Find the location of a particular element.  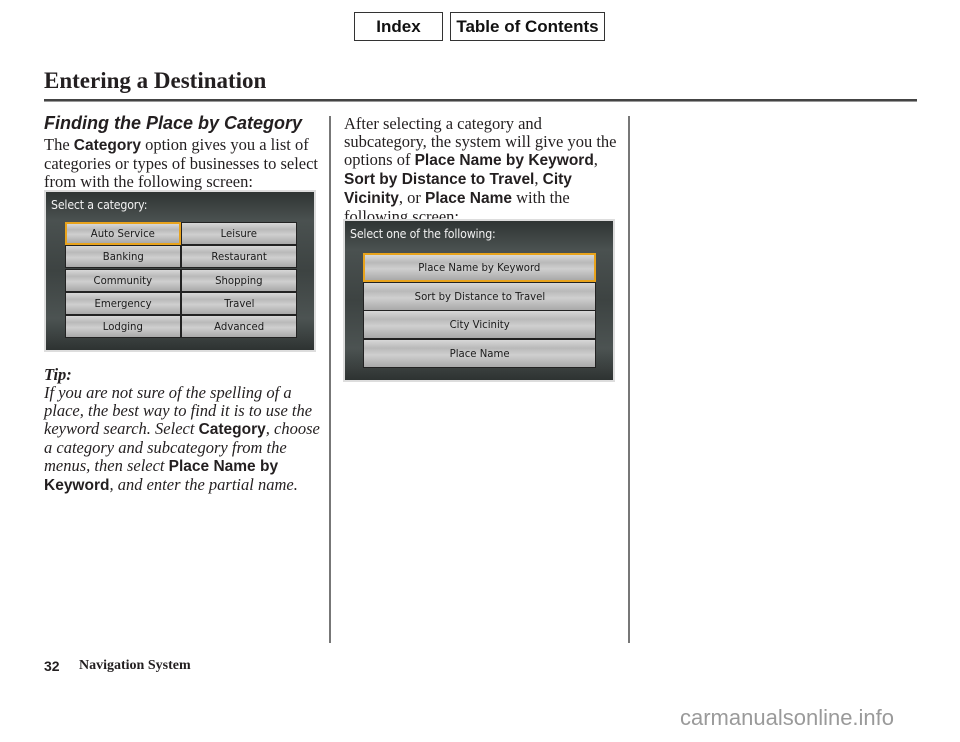

section-heading: Finding the Place by Category is located at coordinates (173, 123).